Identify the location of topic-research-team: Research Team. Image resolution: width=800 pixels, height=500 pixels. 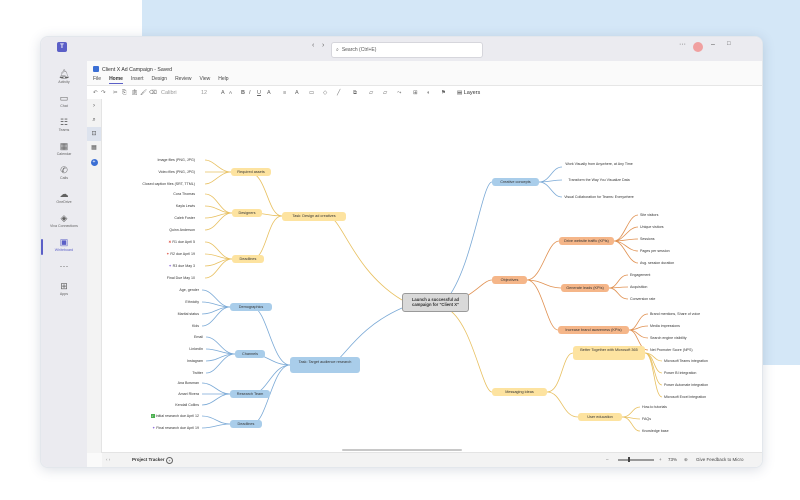
(250, 394).